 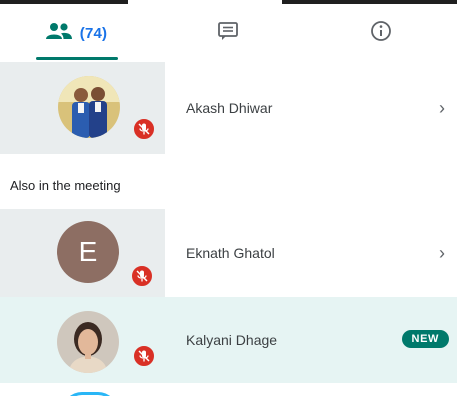 What do you see at coordinates (77, 58) in the screenshot?
I see `active-tab-indicator` at bounding box center [77, 58].